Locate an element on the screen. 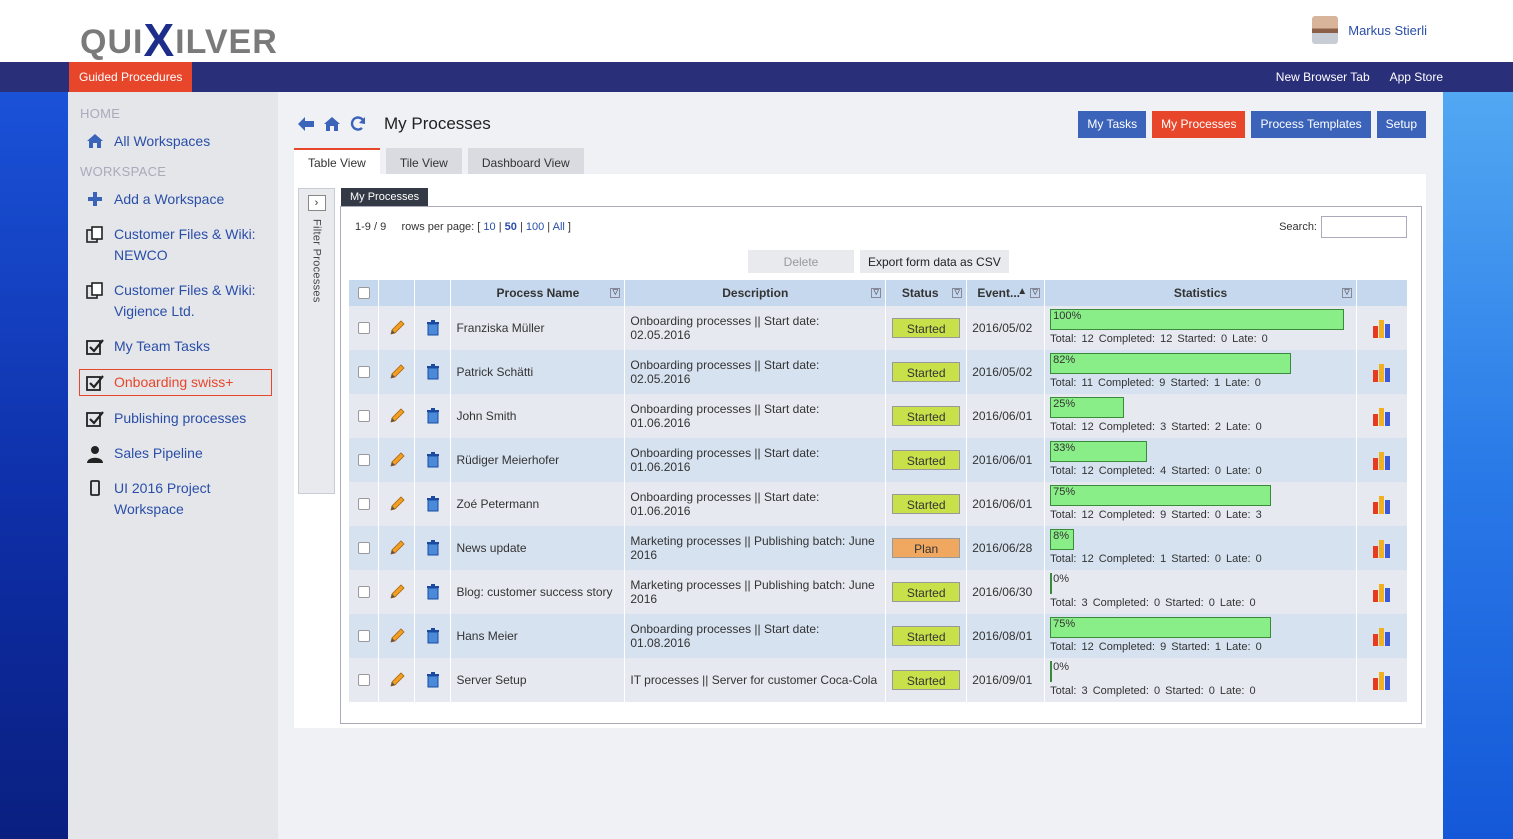  sidebar-item-all-workspaces: All Workspaces is located at coordinates (173, 141).